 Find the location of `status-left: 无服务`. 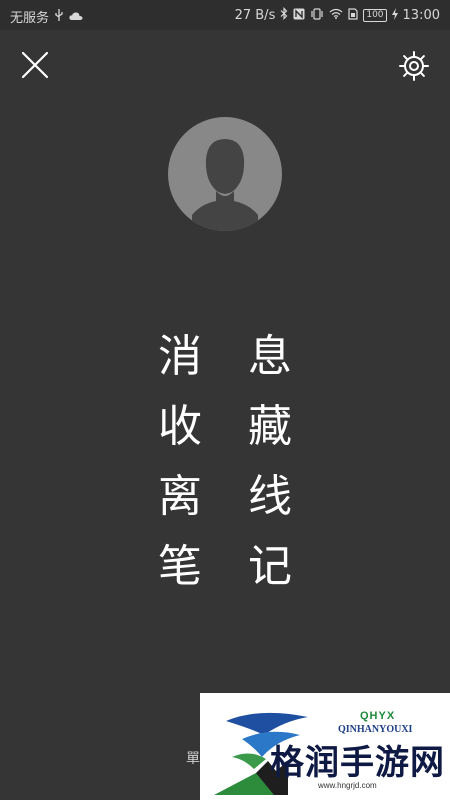

status-left: 无服务 is located at coordinates (46, 16).